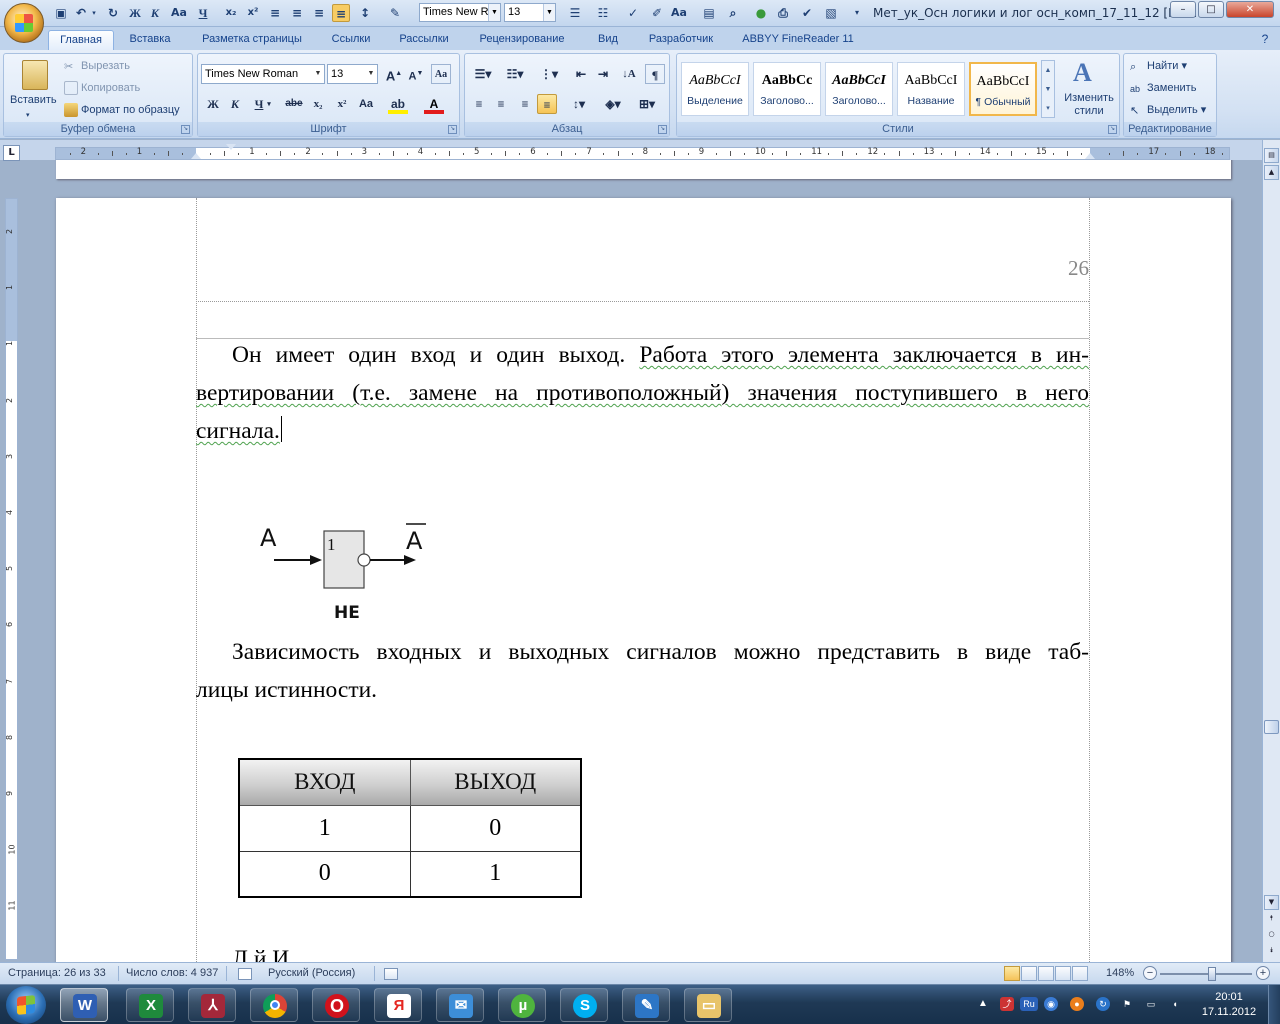  I want to click on prev-page-icon: ⯭, so click(1271, 919).